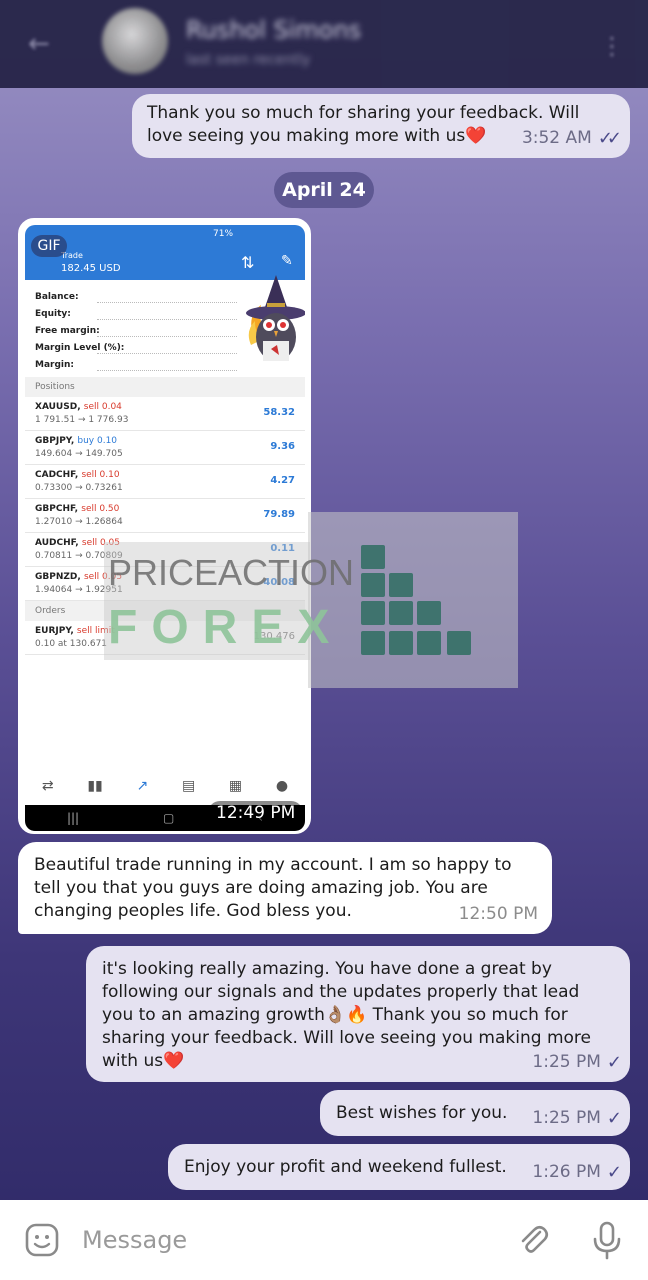  Describe the element at coordinates (282, 446) in the screenshot. I see `position-profit: 9.36` at that location.